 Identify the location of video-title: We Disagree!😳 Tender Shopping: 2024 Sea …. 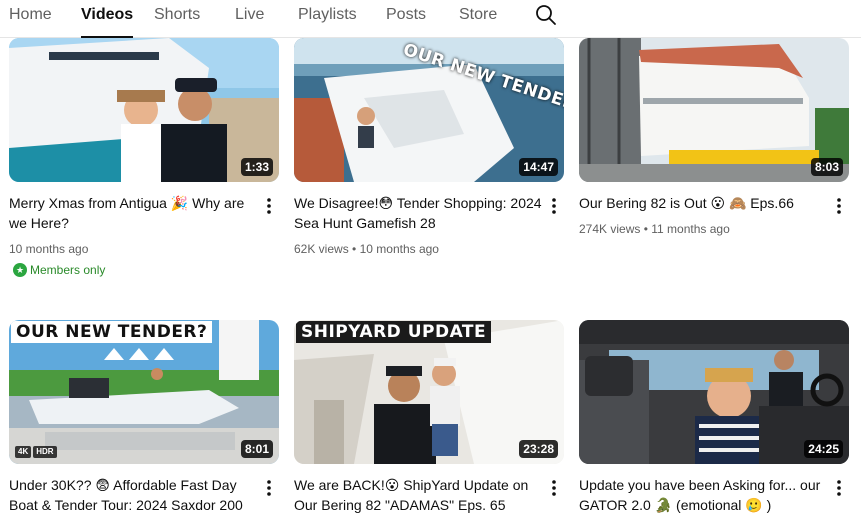
(418, 213).